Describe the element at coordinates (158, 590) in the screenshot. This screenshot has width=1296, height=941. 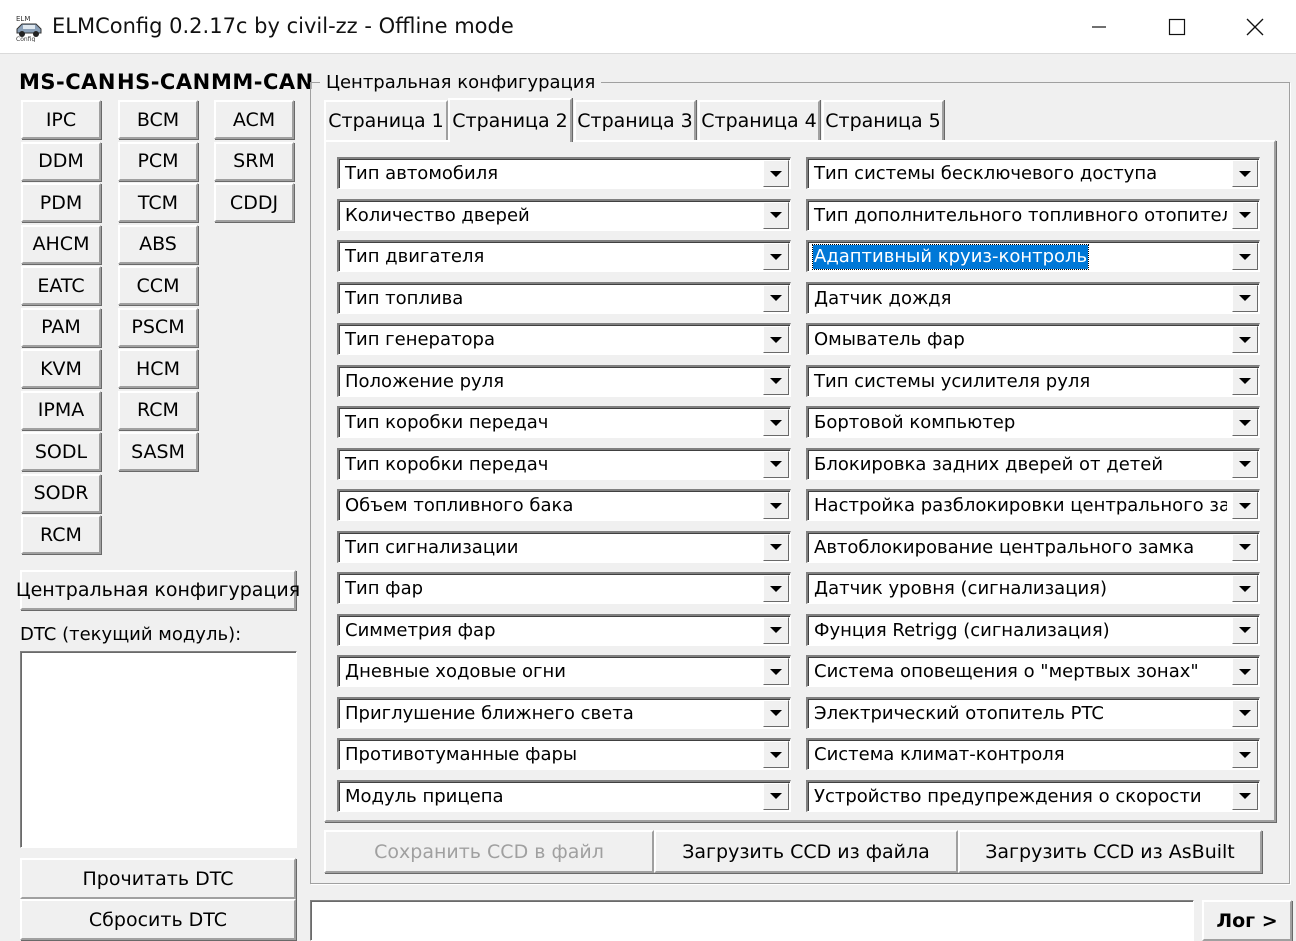
I see `central-config-button: Центральная конфигурация` at that location.